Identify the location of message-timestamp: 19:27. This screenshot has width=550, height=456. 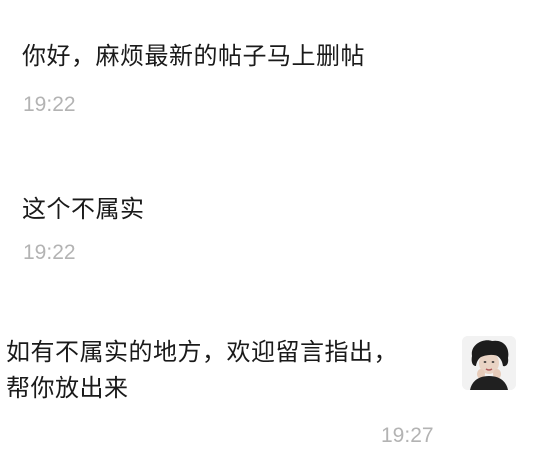
(407, 435).